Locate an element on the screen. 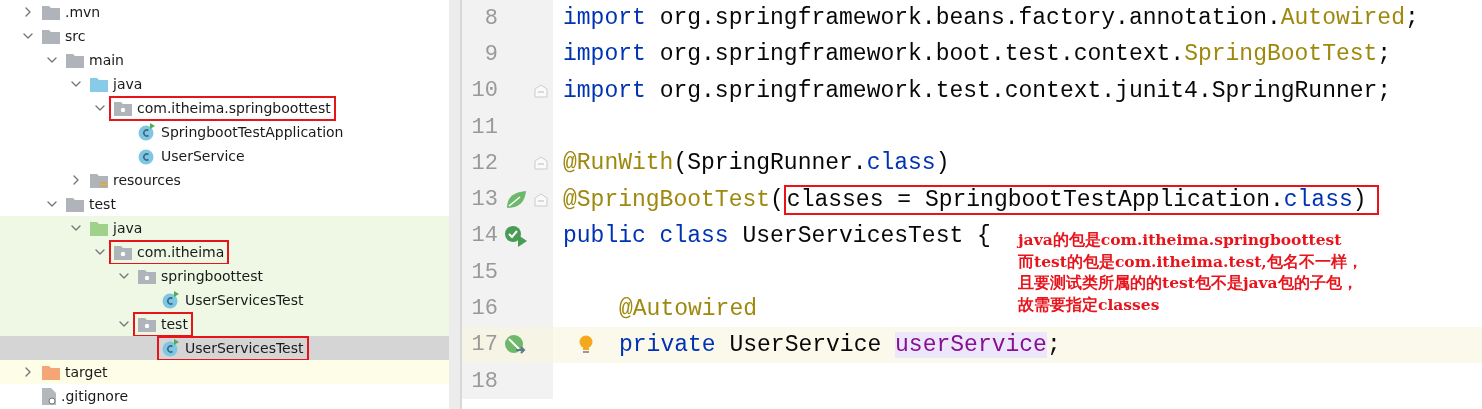  line-number: 12 is located at coordinates (484, 163).